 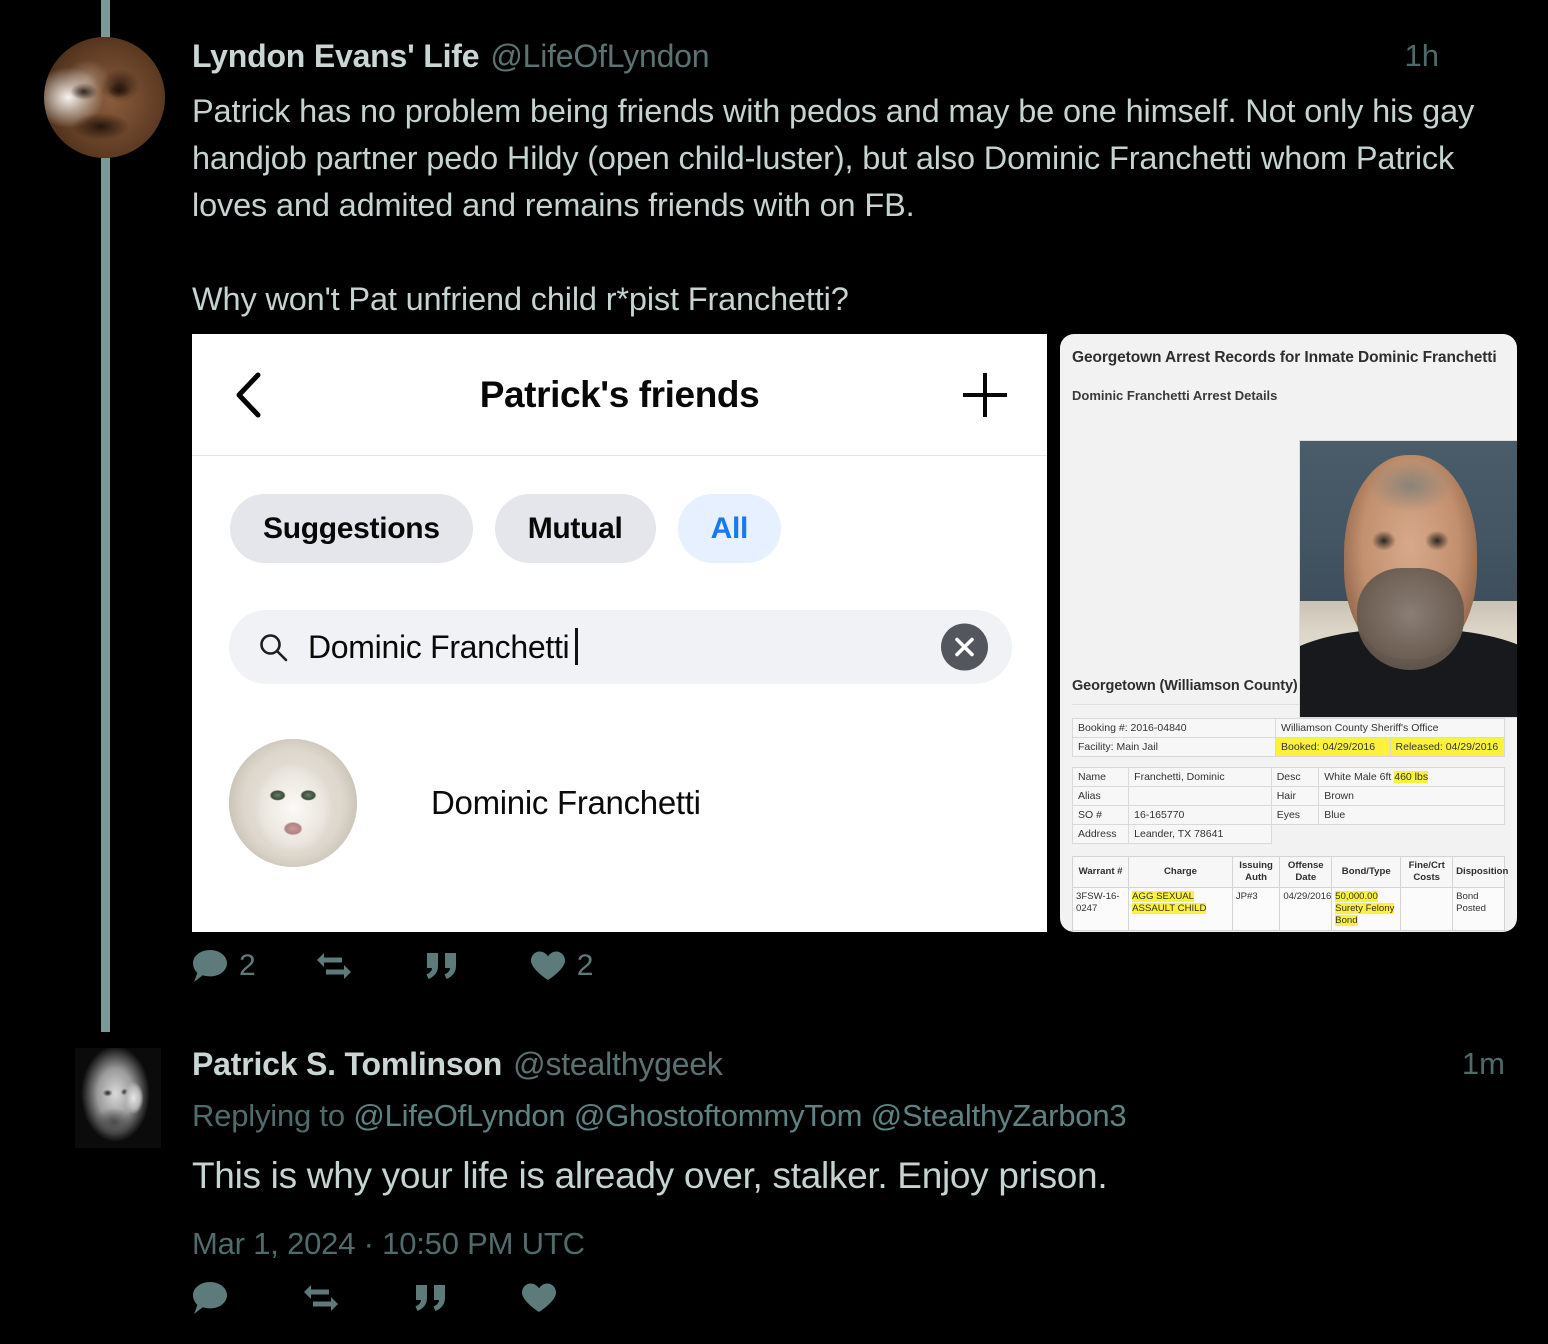 What do you see at coordinates (1200, 834) in the screenshot?
I see `detail-value-address: Leander, TX 78641` at bounding box center [1200, 834].